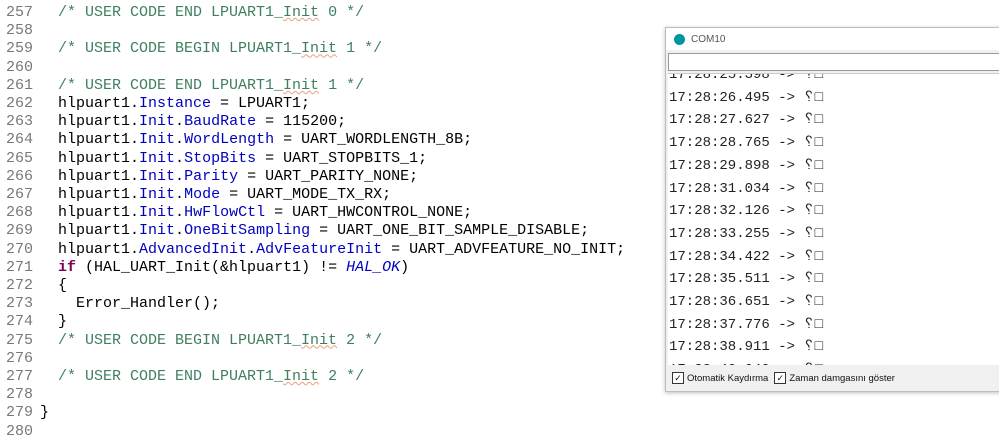 The image size is (999, 441). I want to click on code-token: }, so click(54, 322).